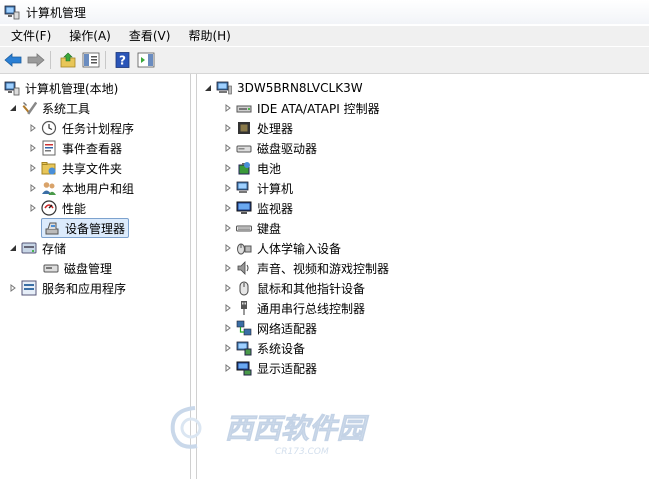 Image resolution: width=649 pixels, height=479 pixels. Describe the element at coordinates (270, 368) in the screenshot. I see `device-category-display-adapters: 显示适配器` at that location.